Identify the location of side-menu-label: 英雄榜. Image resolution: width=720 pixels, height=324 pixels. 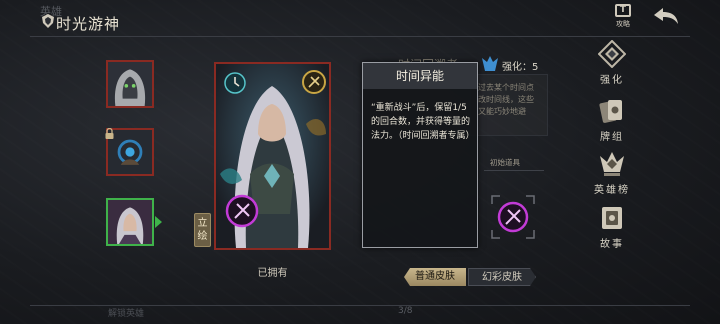
(612, 190).